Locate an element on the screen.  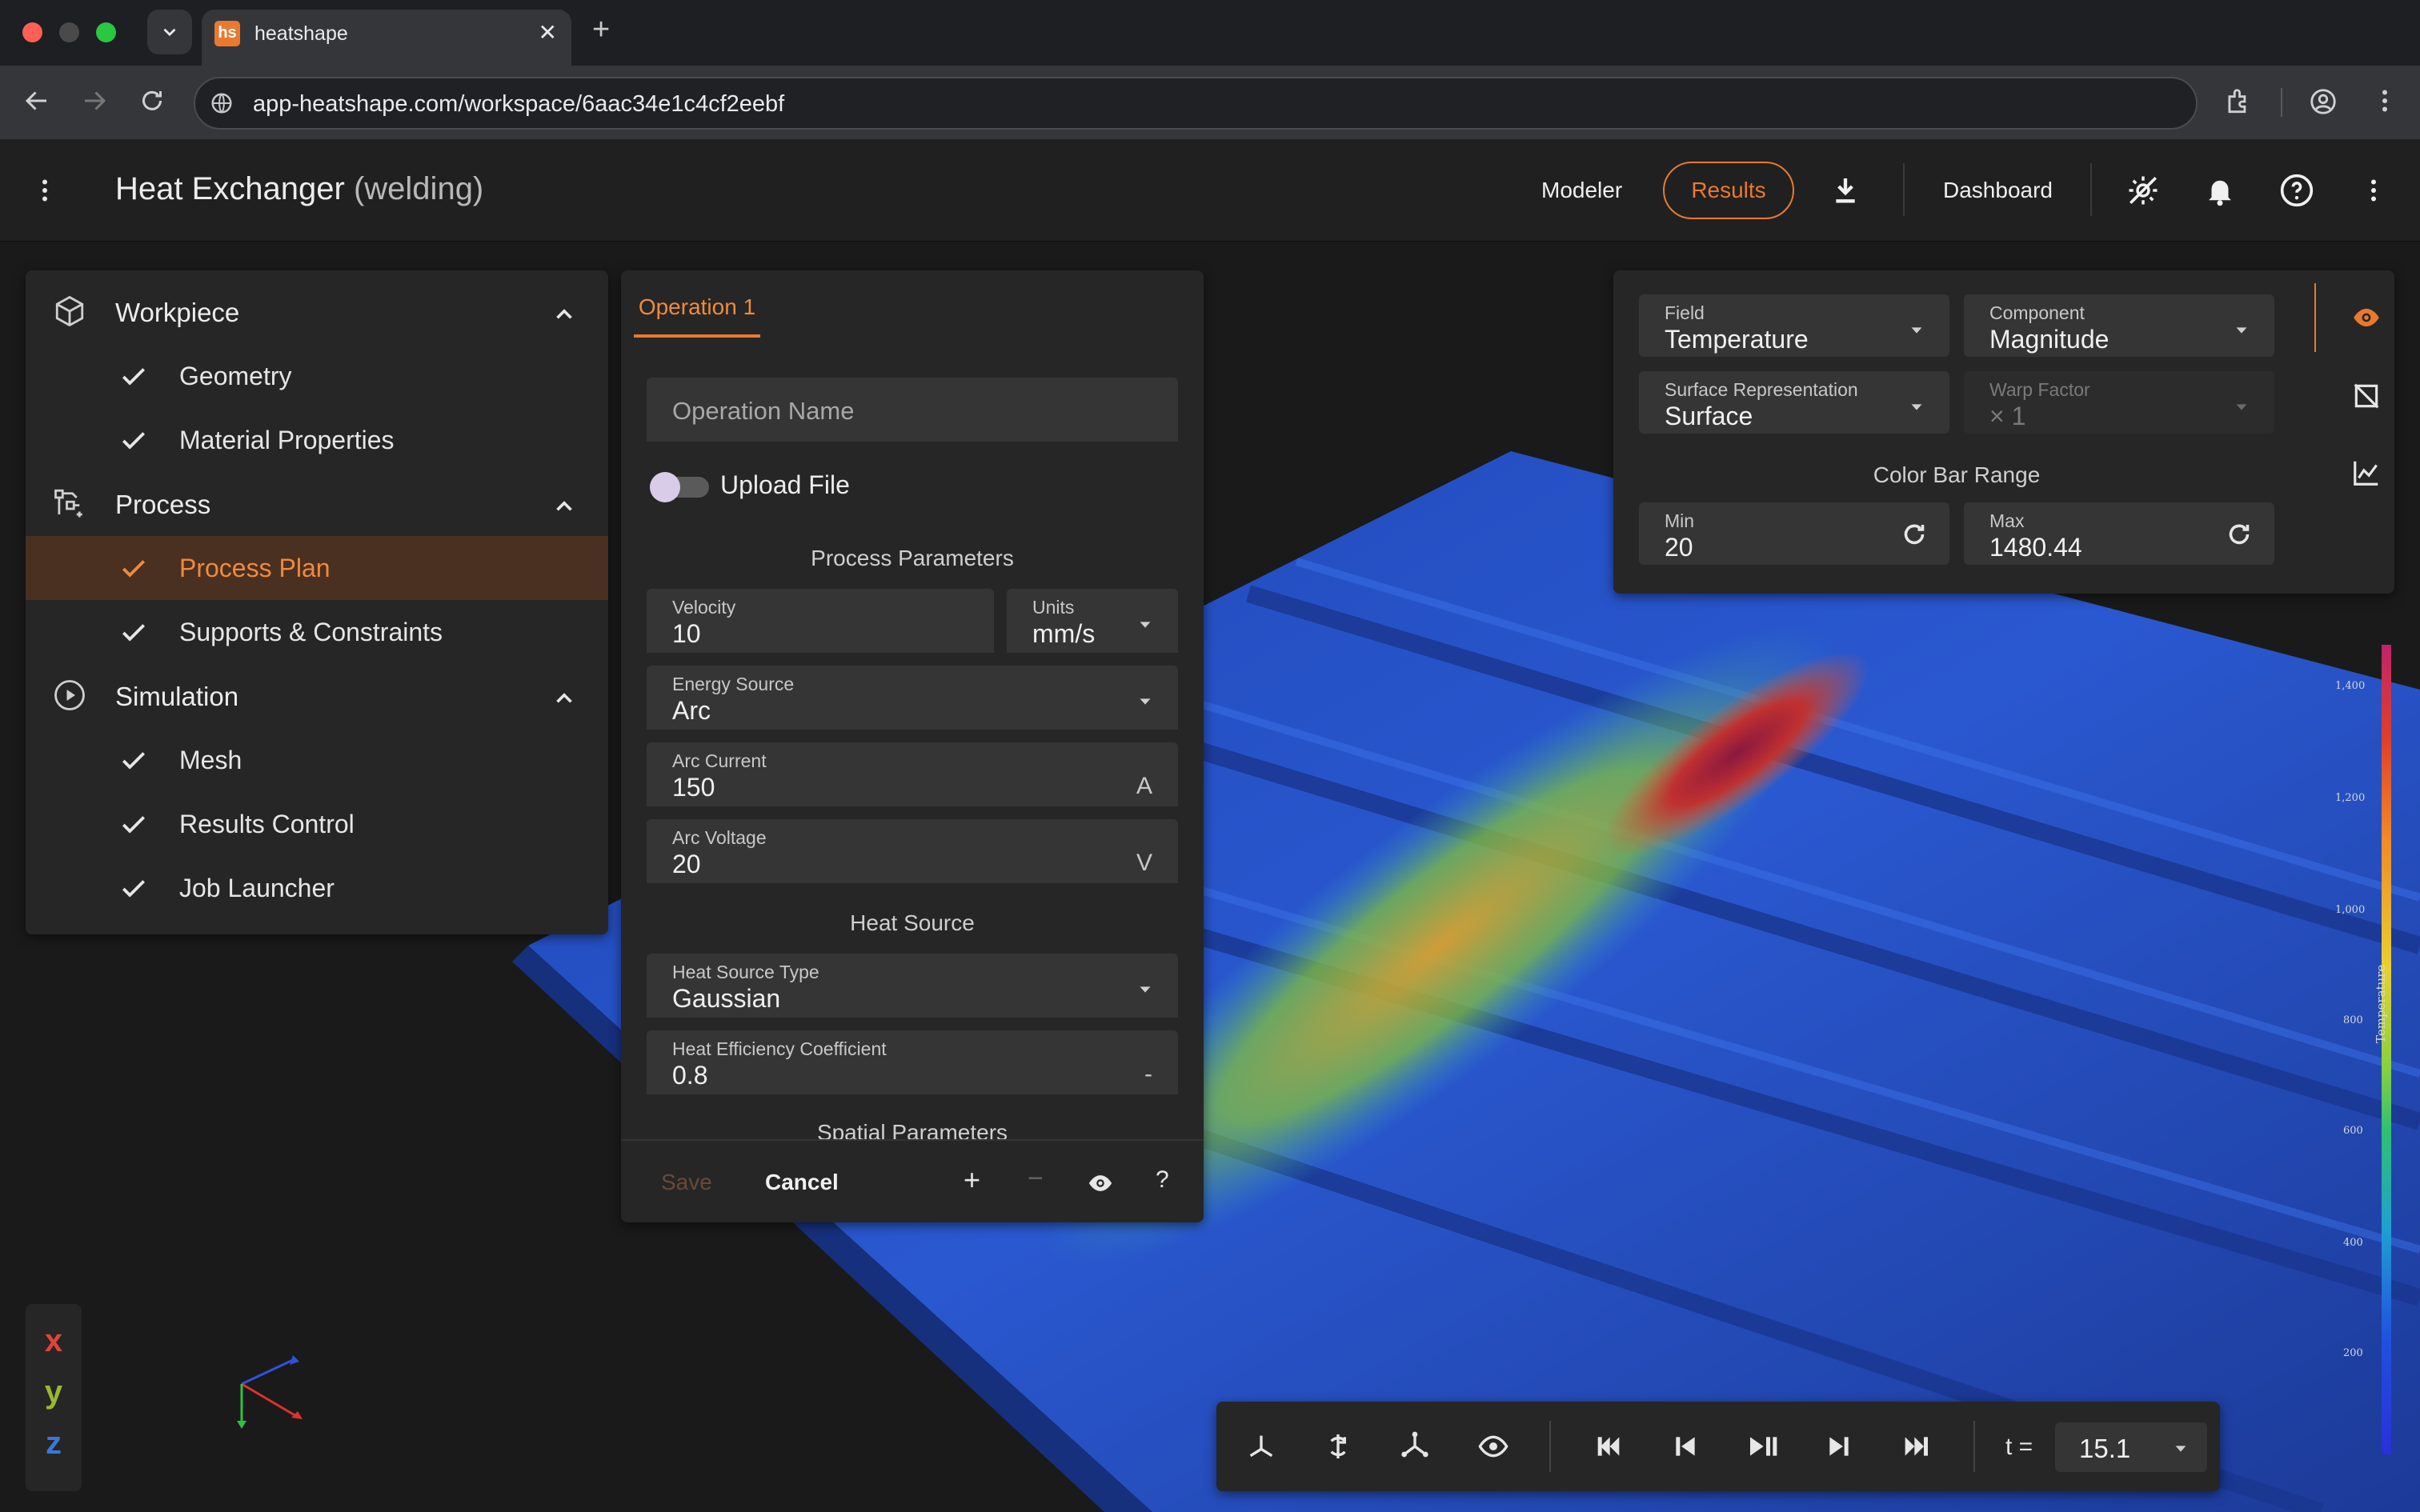
playbar-divider is located at coordinates (1974, 1446).